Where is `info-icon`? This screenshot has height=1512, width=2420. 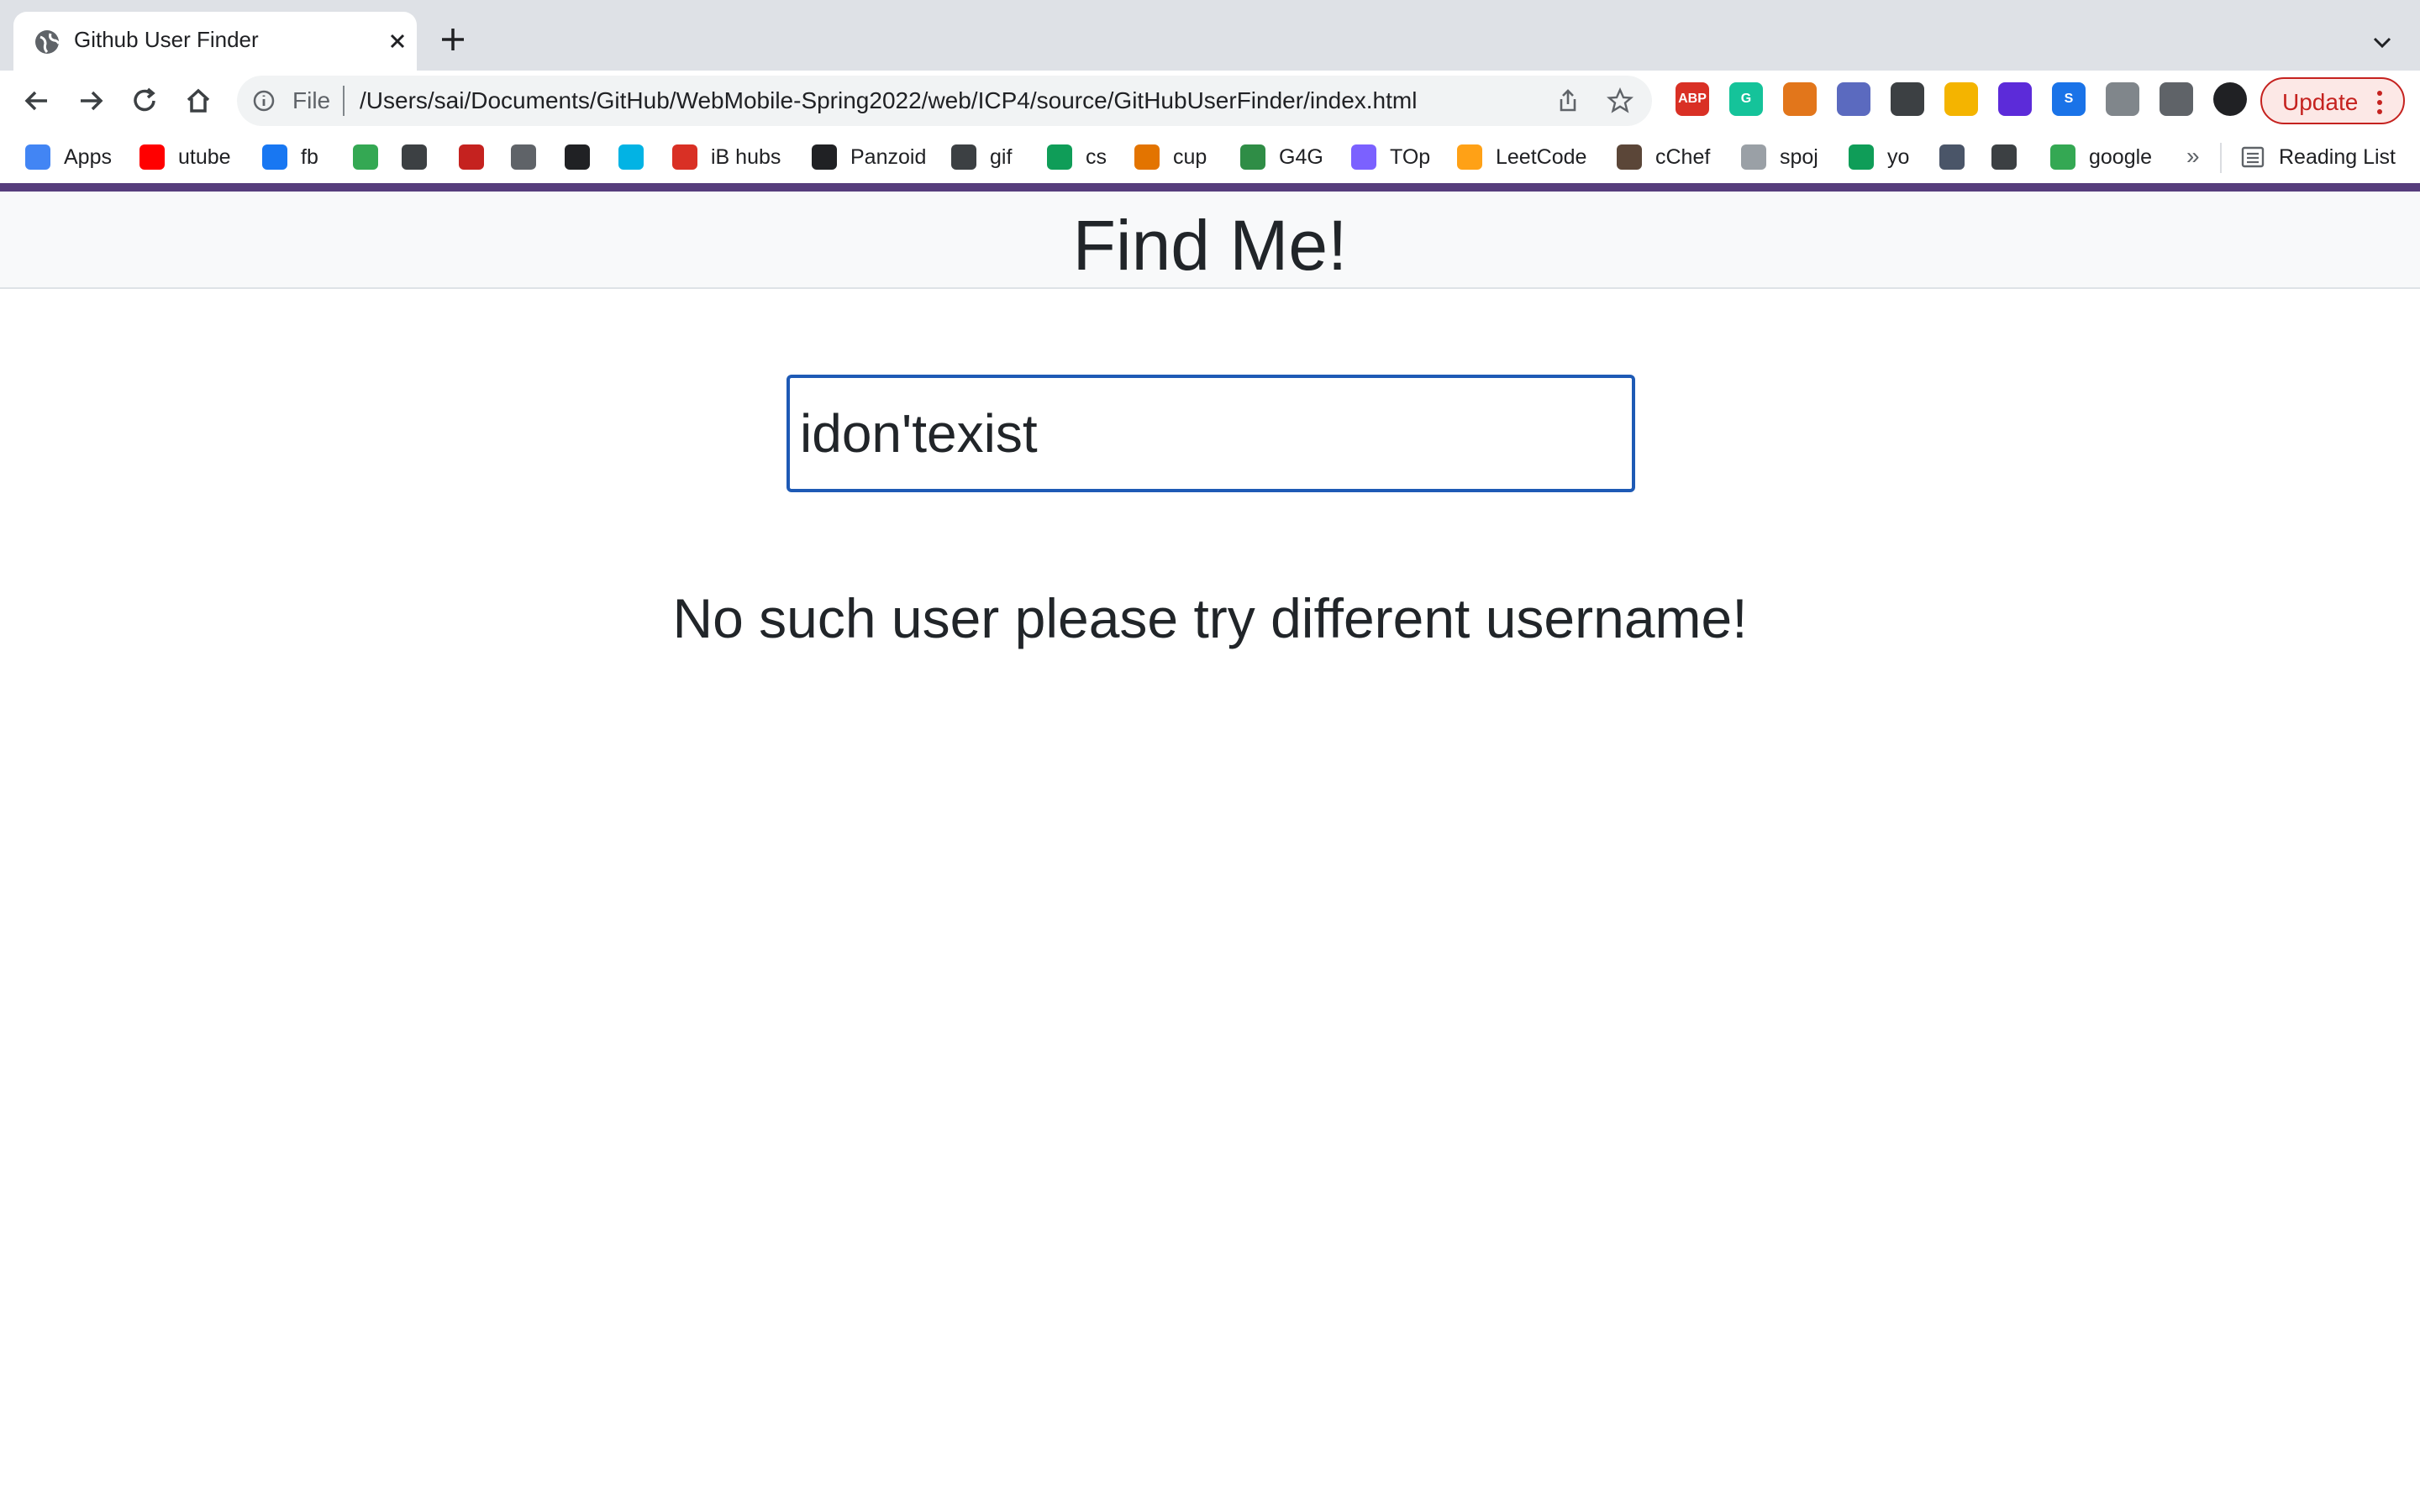
info-icon is located at coordinates (264, 101).